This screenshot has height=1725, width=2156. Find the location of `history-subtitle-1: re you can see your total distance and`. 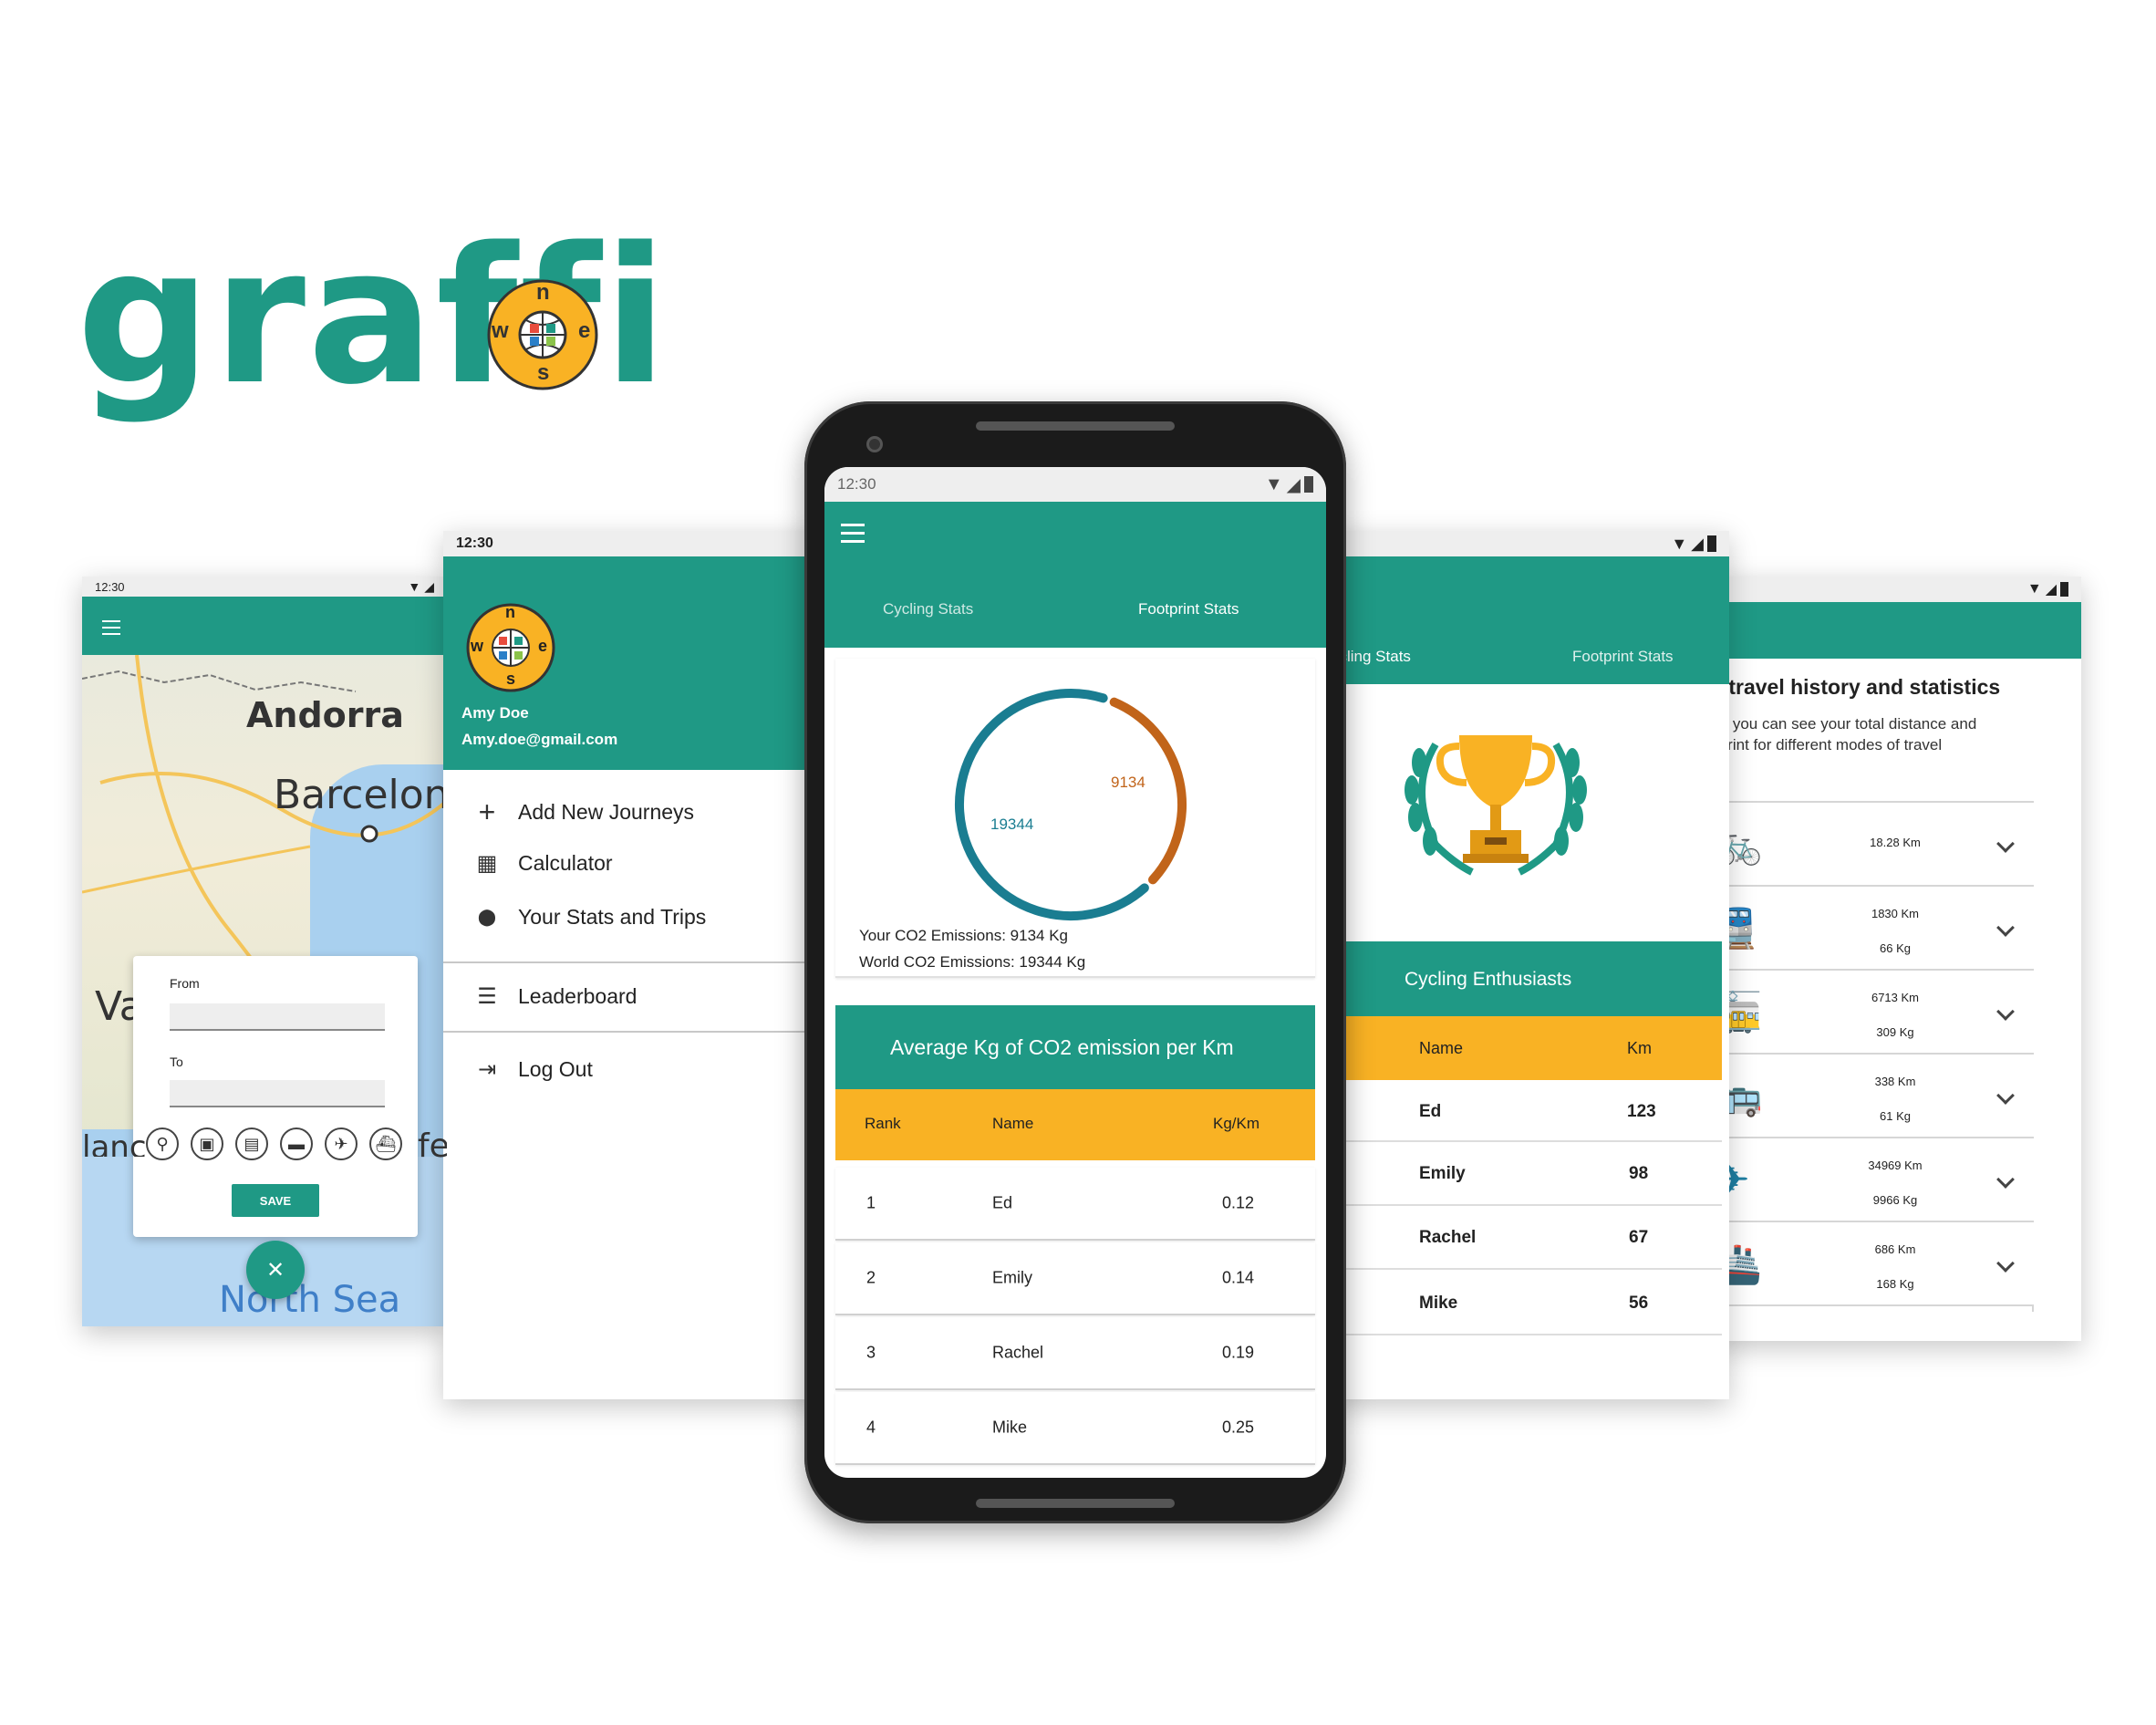

history-subtitle-1: re you can see your total distance and is located at coordinates (1846, 724).